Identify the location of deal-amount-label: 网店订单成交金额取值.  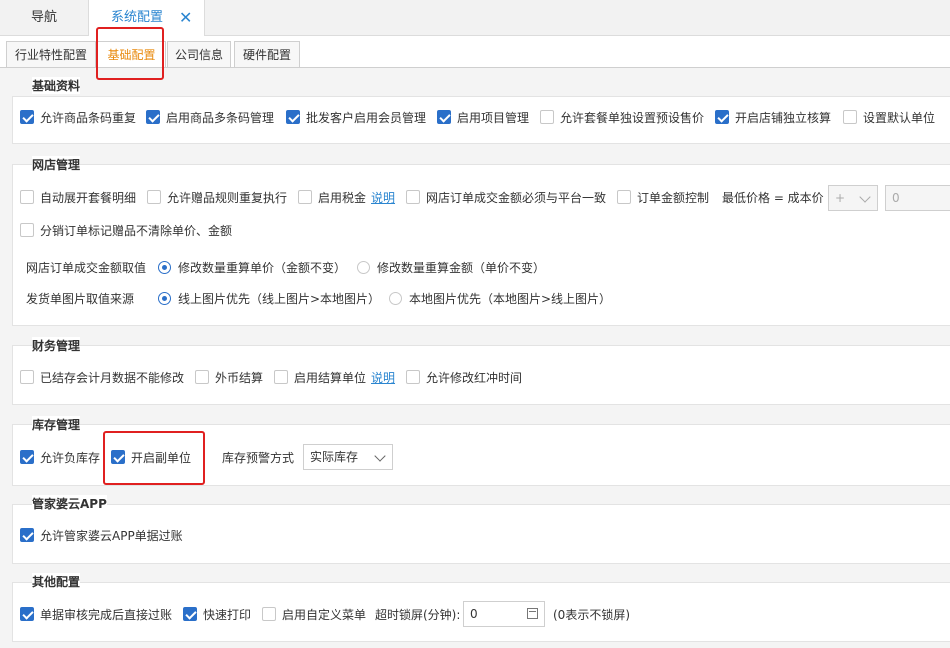
(86, 268).